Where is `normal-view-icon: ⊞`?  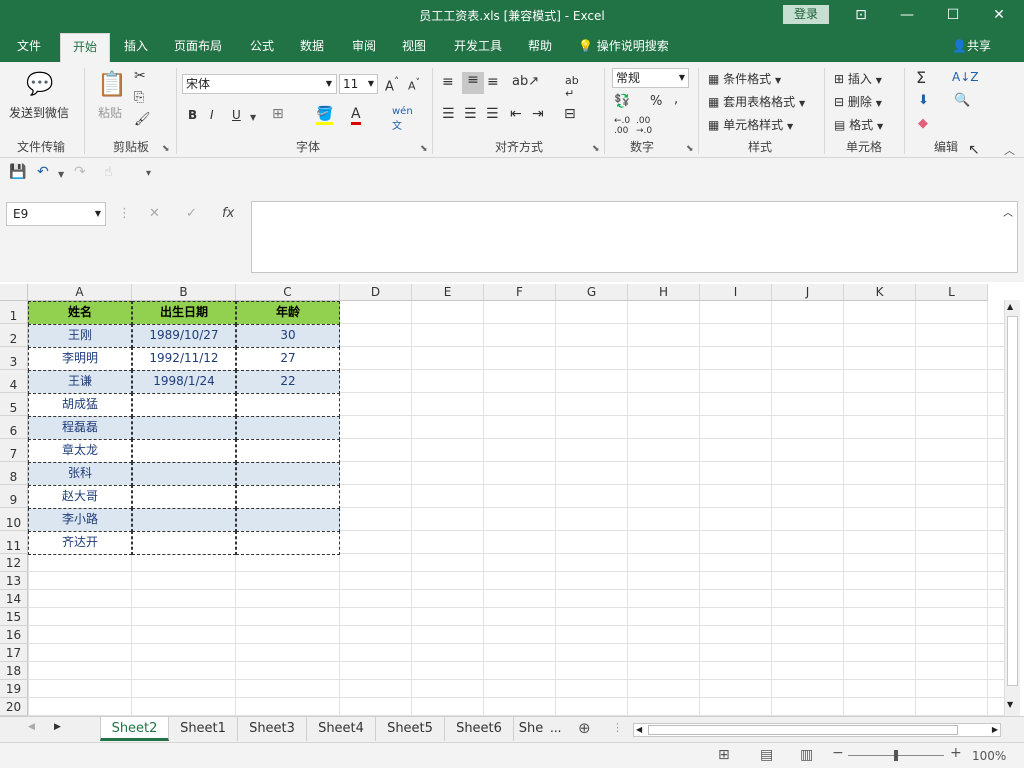
normal-view-icon: ⊞ is located at coordinates (724, 755).